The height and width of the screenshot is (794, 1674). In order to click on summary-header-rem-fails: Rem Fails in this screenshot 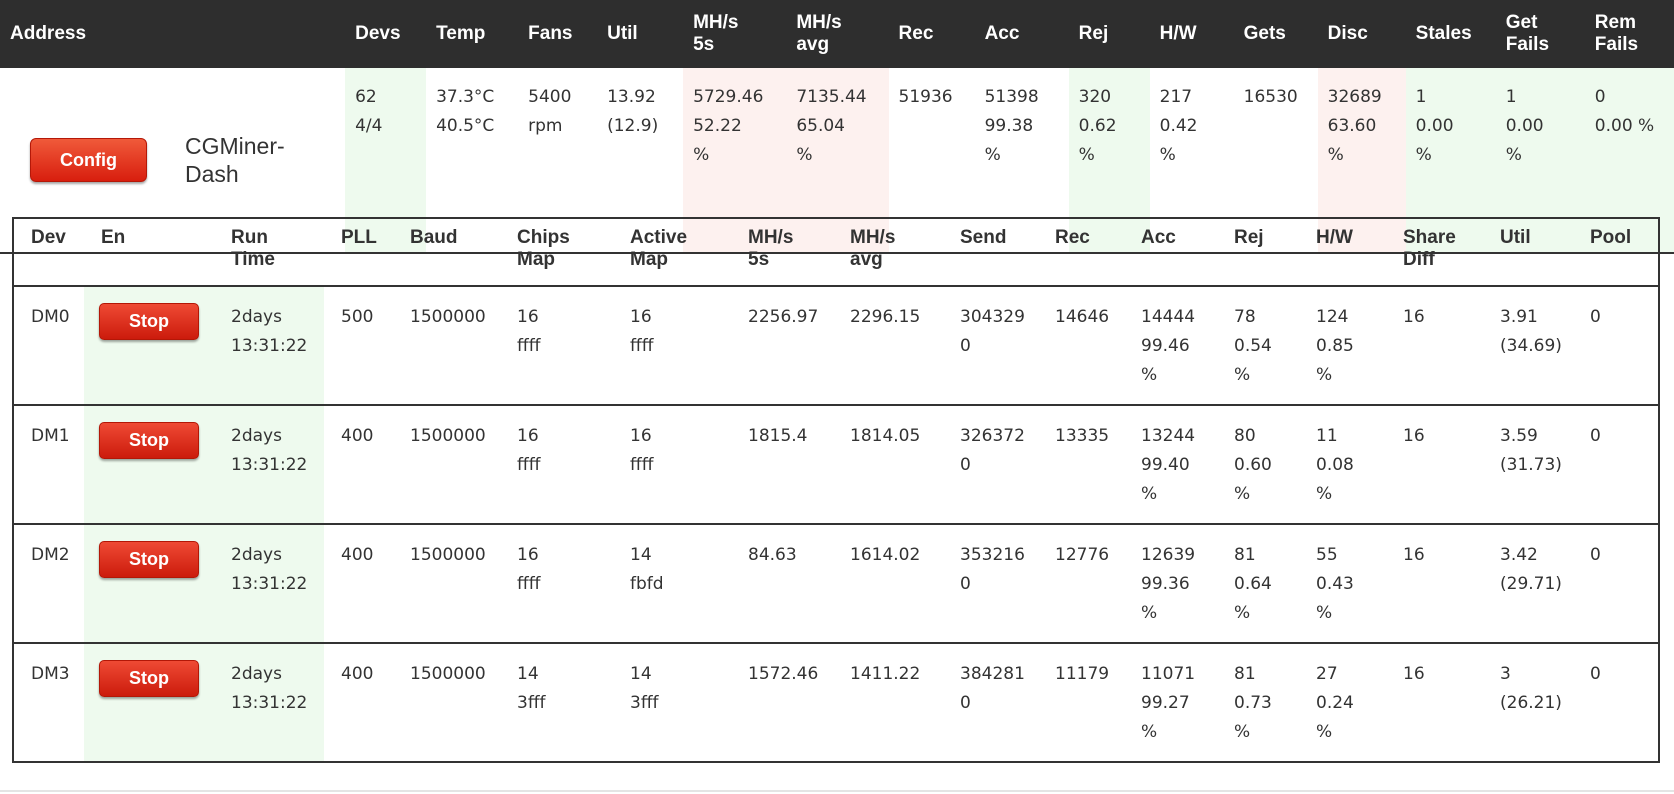, I will do `click(1629, 34)`.